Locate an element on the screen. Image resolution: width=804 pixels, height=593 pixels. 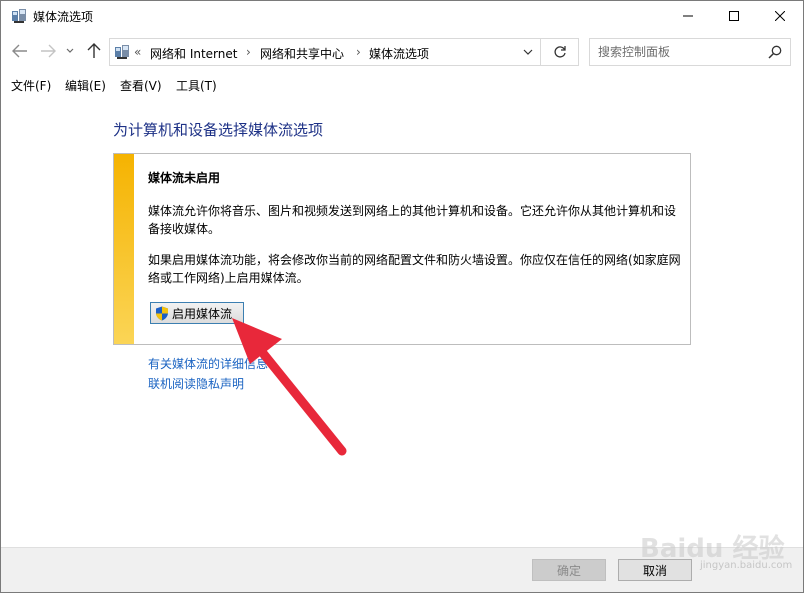
menu-tools: 工具(T) is located at coordinates (196, 85).